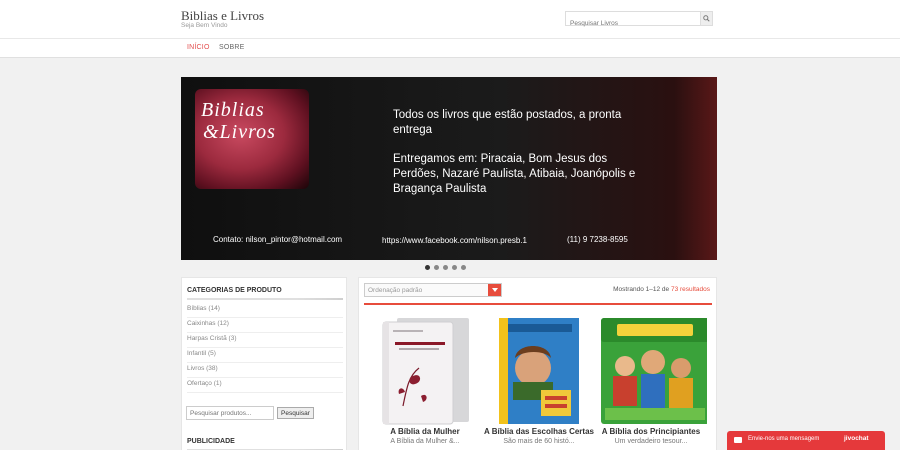 This screenshot has width=900, height=450. What do you see at coordinates (738, 440) in the screenshot?
I see `envelope-icon` at bounding box center [738, 440].